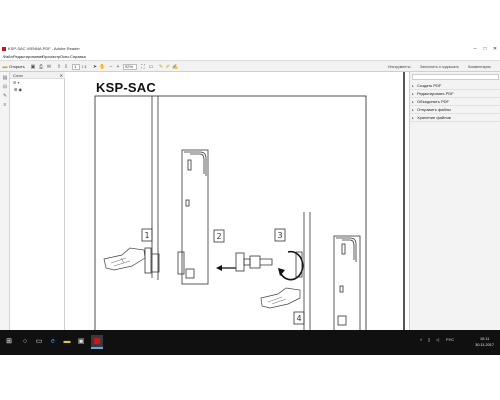 This screenshot has width=500, height=400. Describe the element at coordinates (64, 56) in the screenshot. I see `menu-window: Окно` at that location.